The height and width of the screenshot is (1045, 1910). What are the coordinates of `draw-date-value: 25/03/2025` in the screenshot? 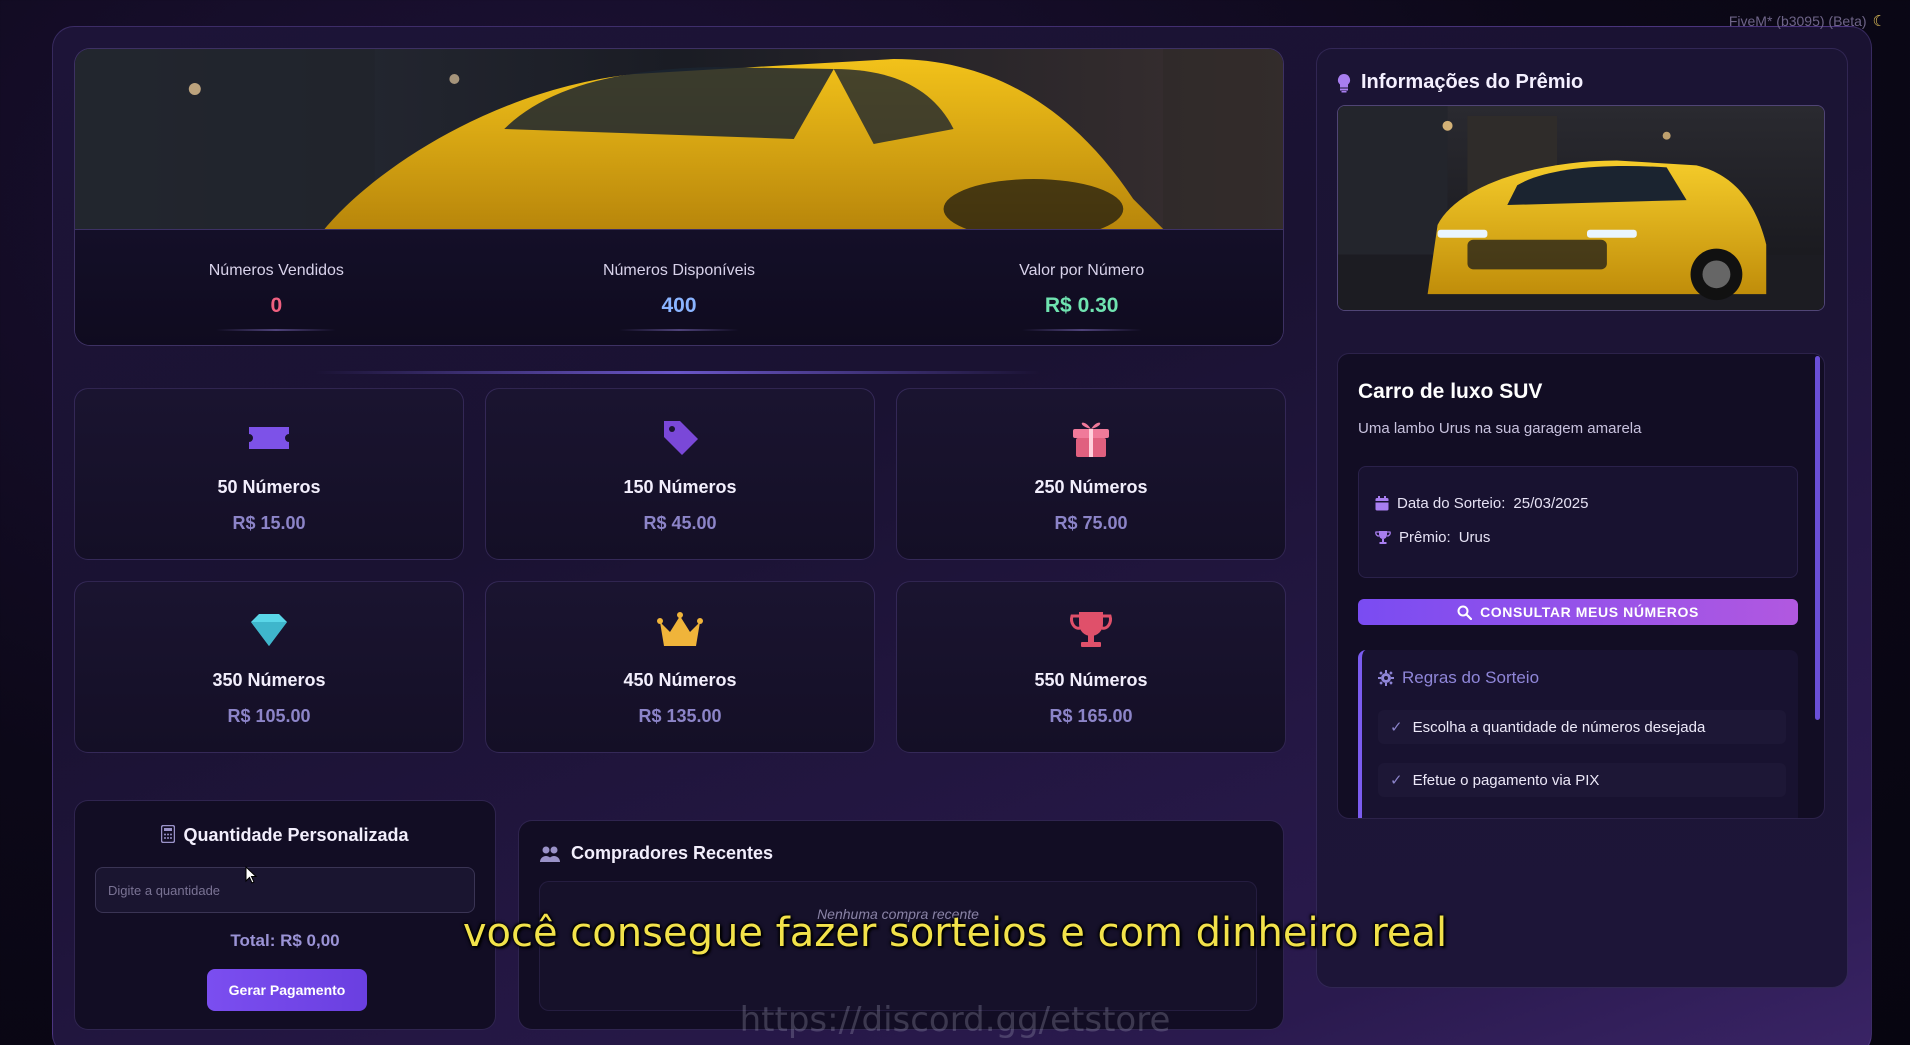 It's located at (1551, 503).